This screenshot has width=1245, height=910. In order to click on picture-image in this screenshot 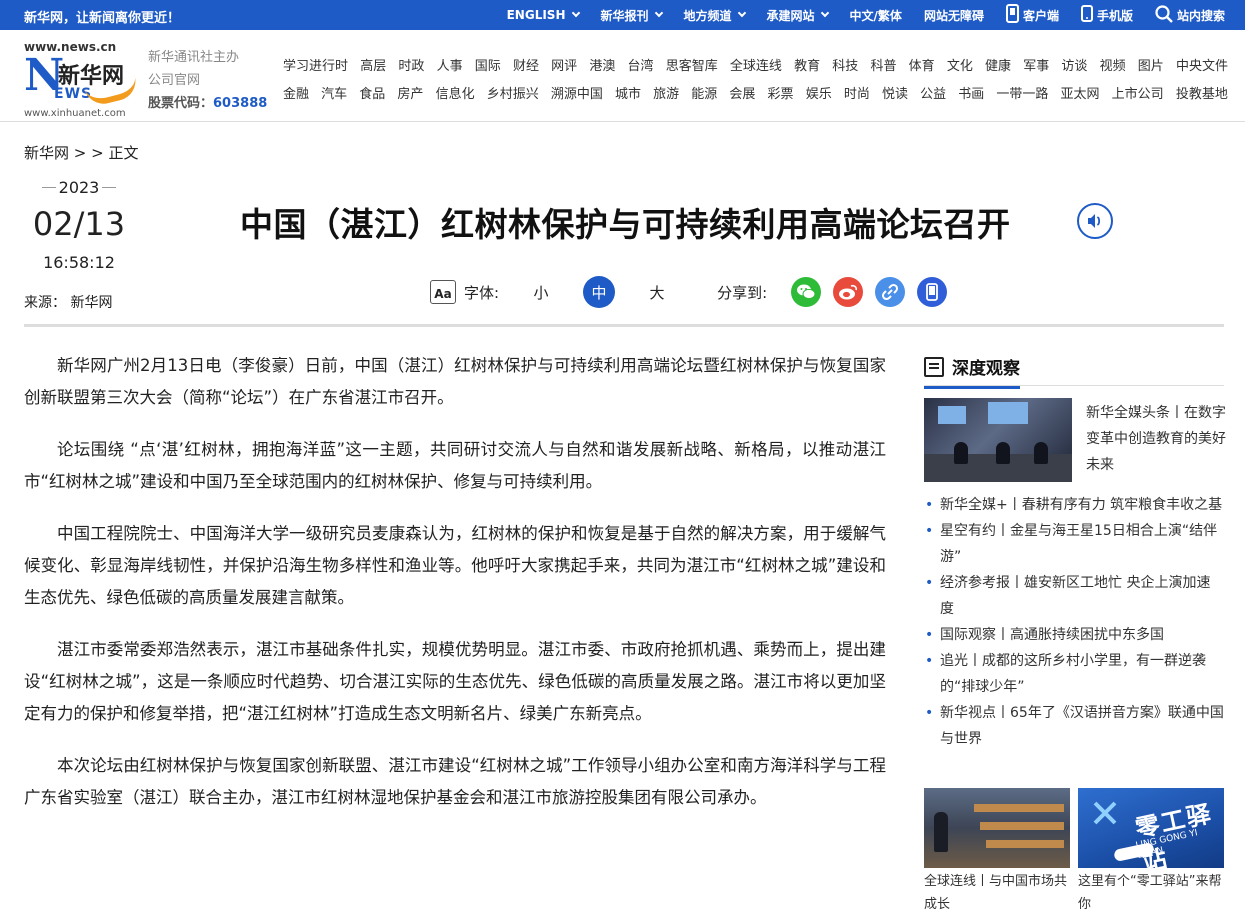, I will do `click(997, 828)`.